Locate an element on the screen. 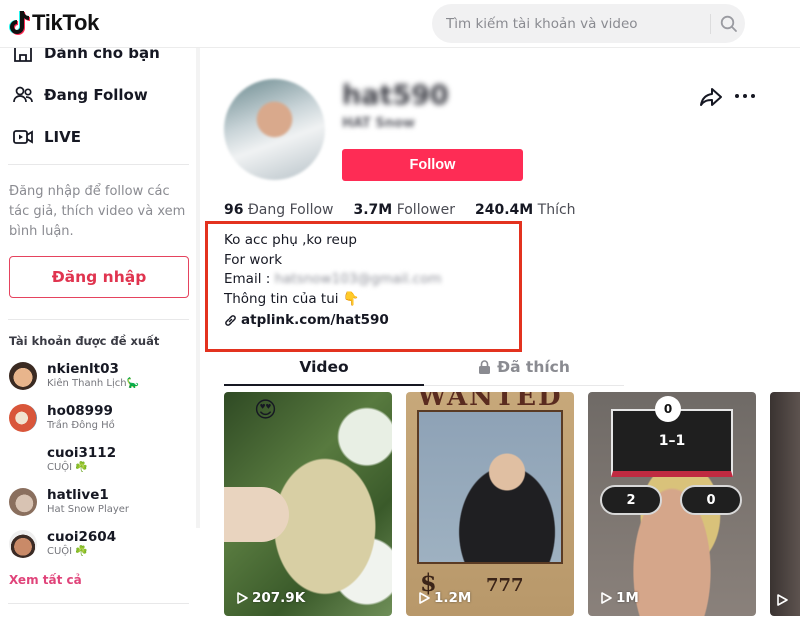 This screenshot has height=620, width=800. tiktok-note-icon is located at coordinates (19, 23).